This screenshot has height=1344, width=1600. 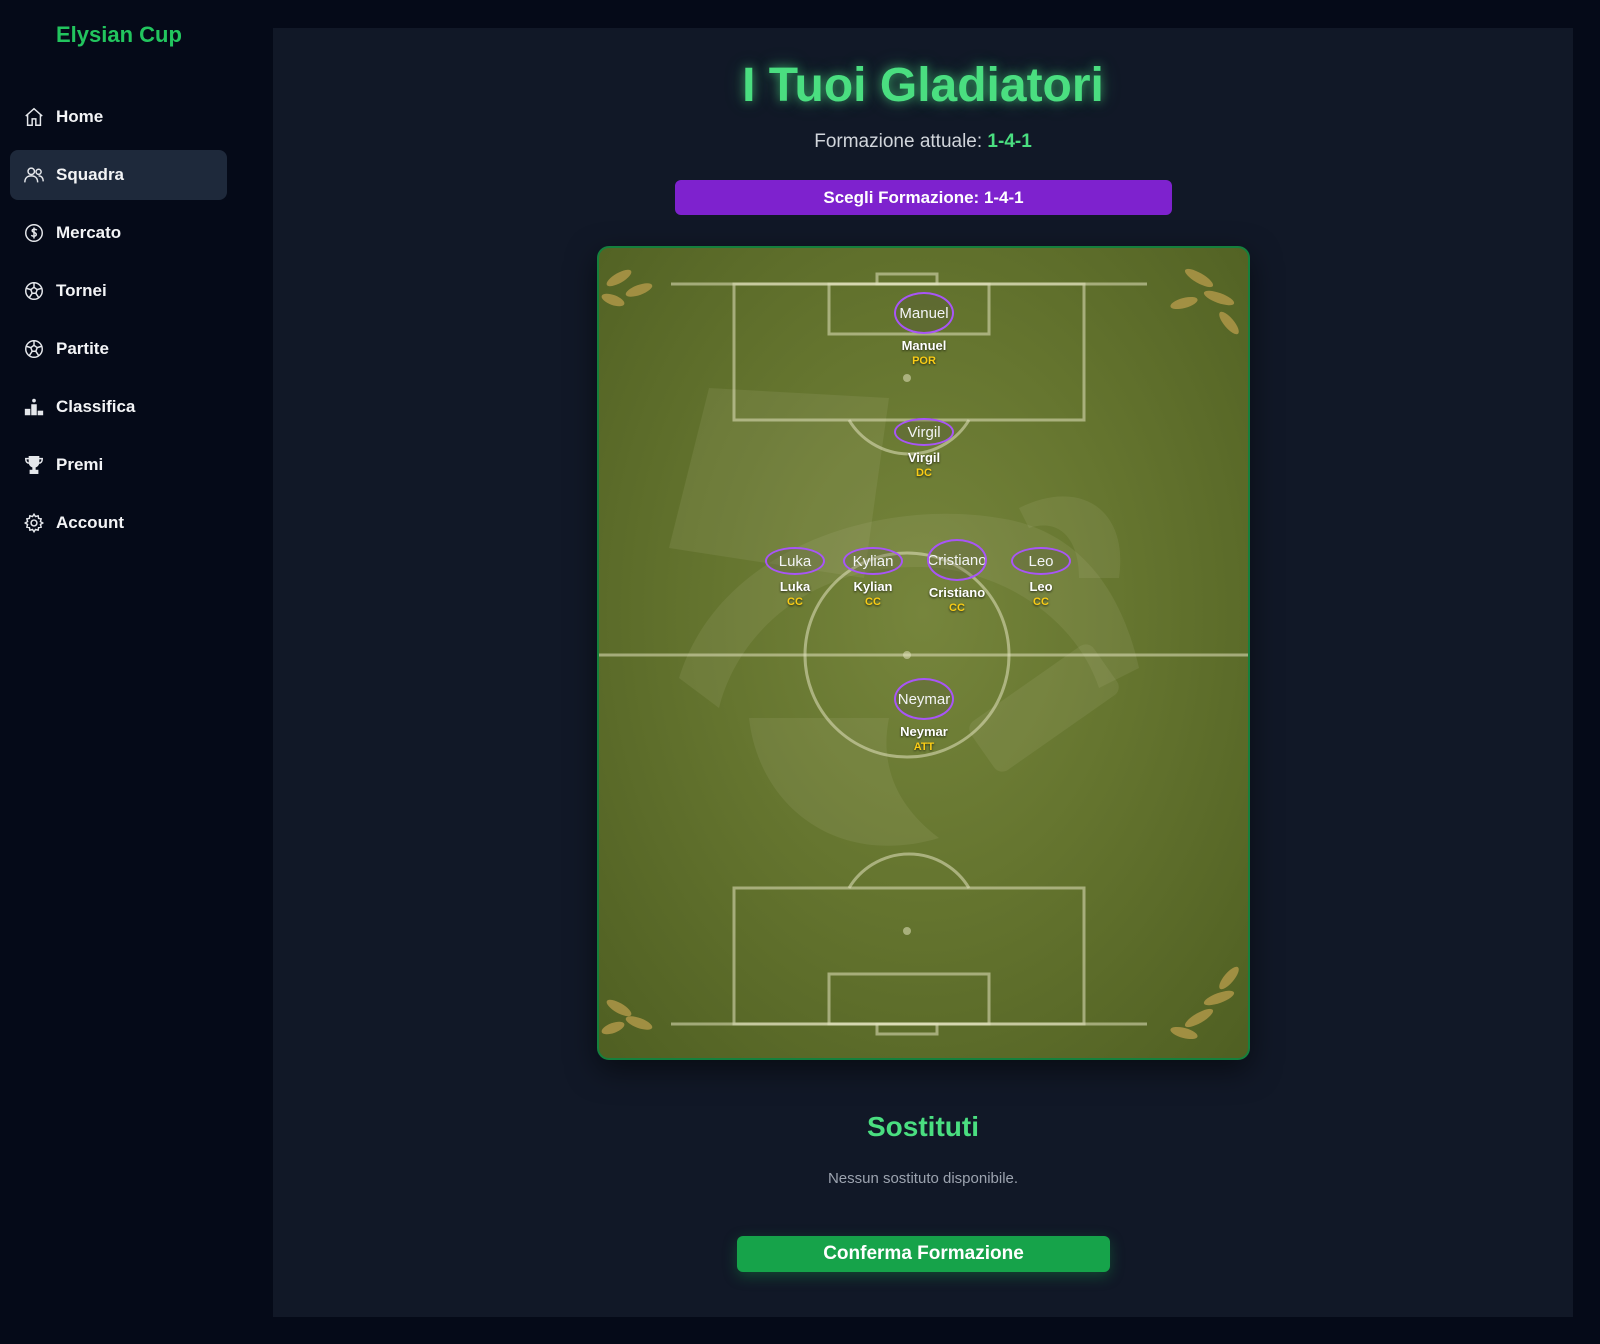 What do you see at coordinates (1041, 561) in the screenshot?
I see `player-avatar: Leo` at bounding box center [1041, 561].